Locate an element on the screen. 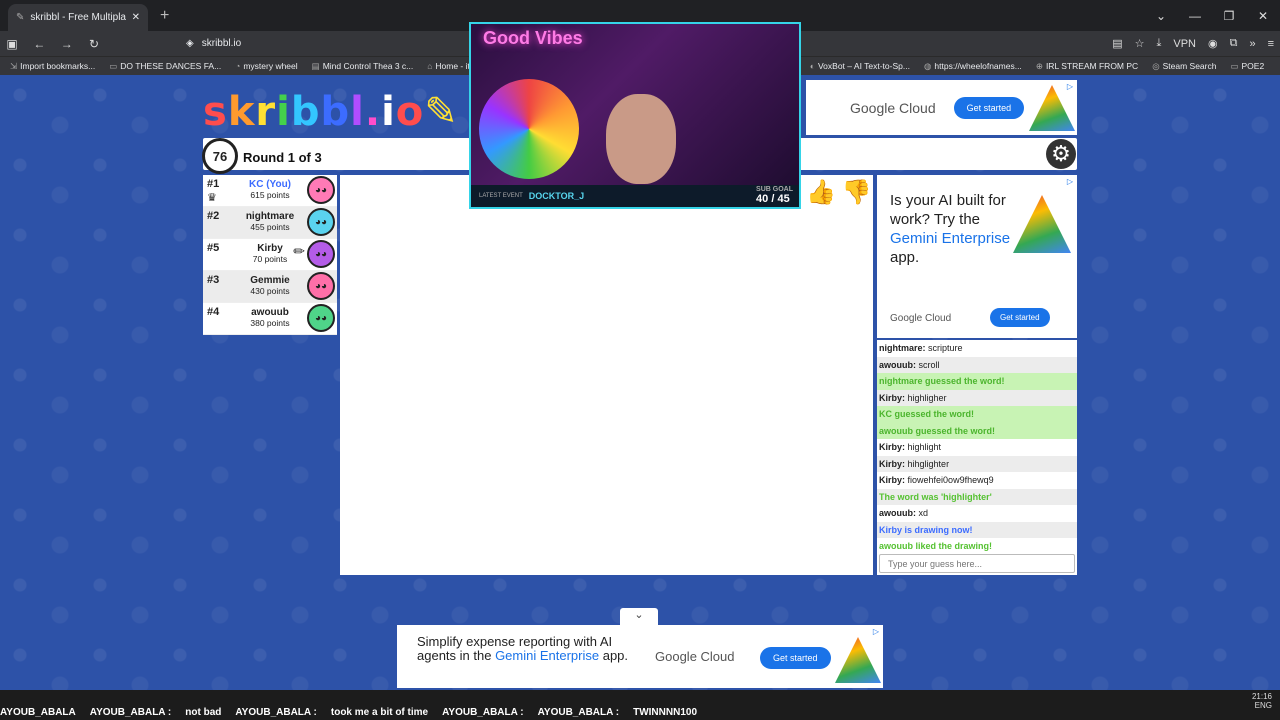 Image resolution: width=1280 pixels, height=720 pixels. streamer is located at coordinates (641, 139).